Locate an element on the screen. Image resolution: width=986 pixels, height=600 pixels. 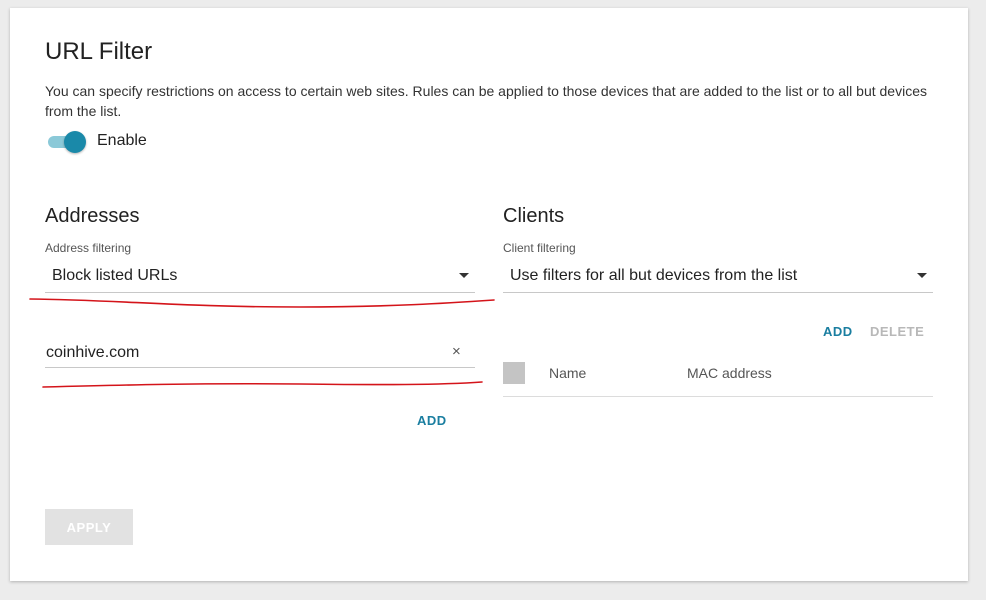
apply-button: APPLY is located at coordinates (89, 527).